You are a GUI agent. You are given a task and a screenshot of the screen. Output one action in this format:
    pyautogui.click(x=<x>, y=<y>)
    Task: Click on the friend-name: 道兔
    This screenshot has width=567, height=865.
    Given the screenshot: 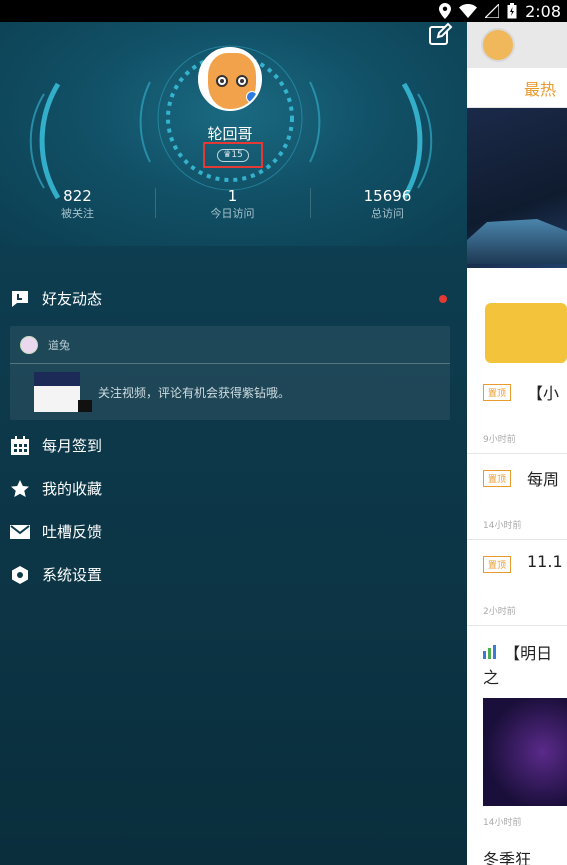 What is the action you would take?
    pyautogui.click(x=59, y=345)
    